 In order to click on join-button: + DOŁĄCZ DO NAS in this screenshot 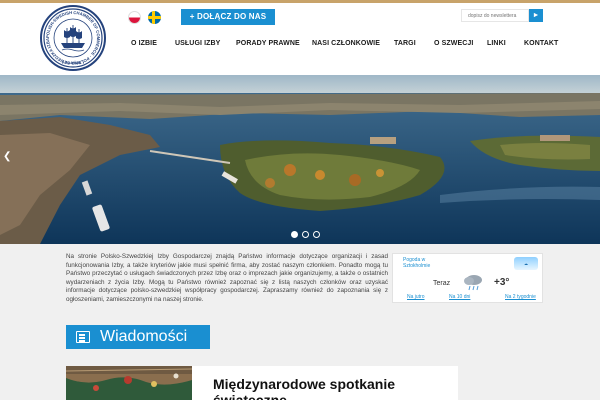, I will do `click(228, 17)`.